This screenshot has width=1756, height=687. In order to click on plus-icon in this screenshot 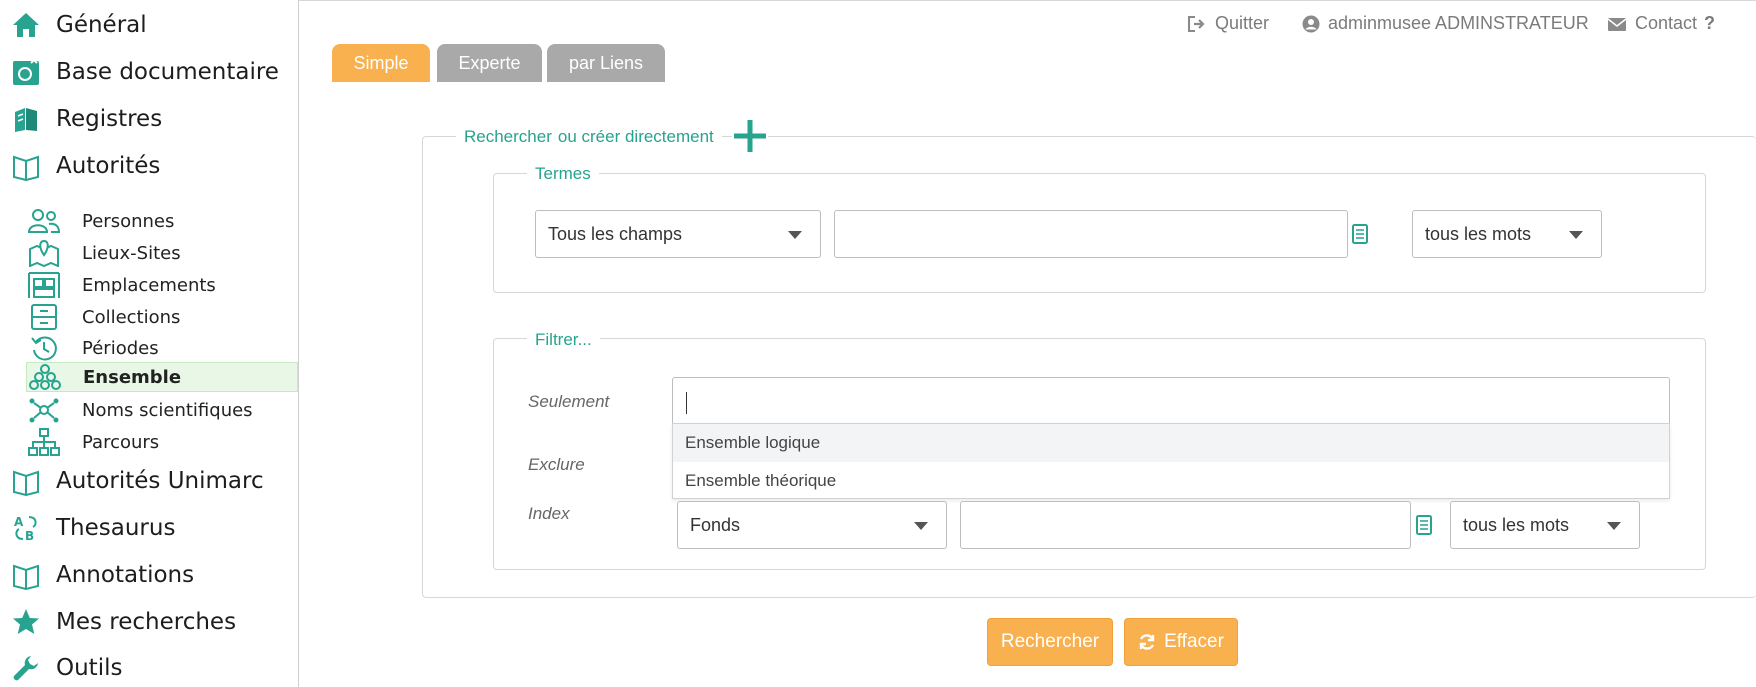, I will do `click(750, 136)`.